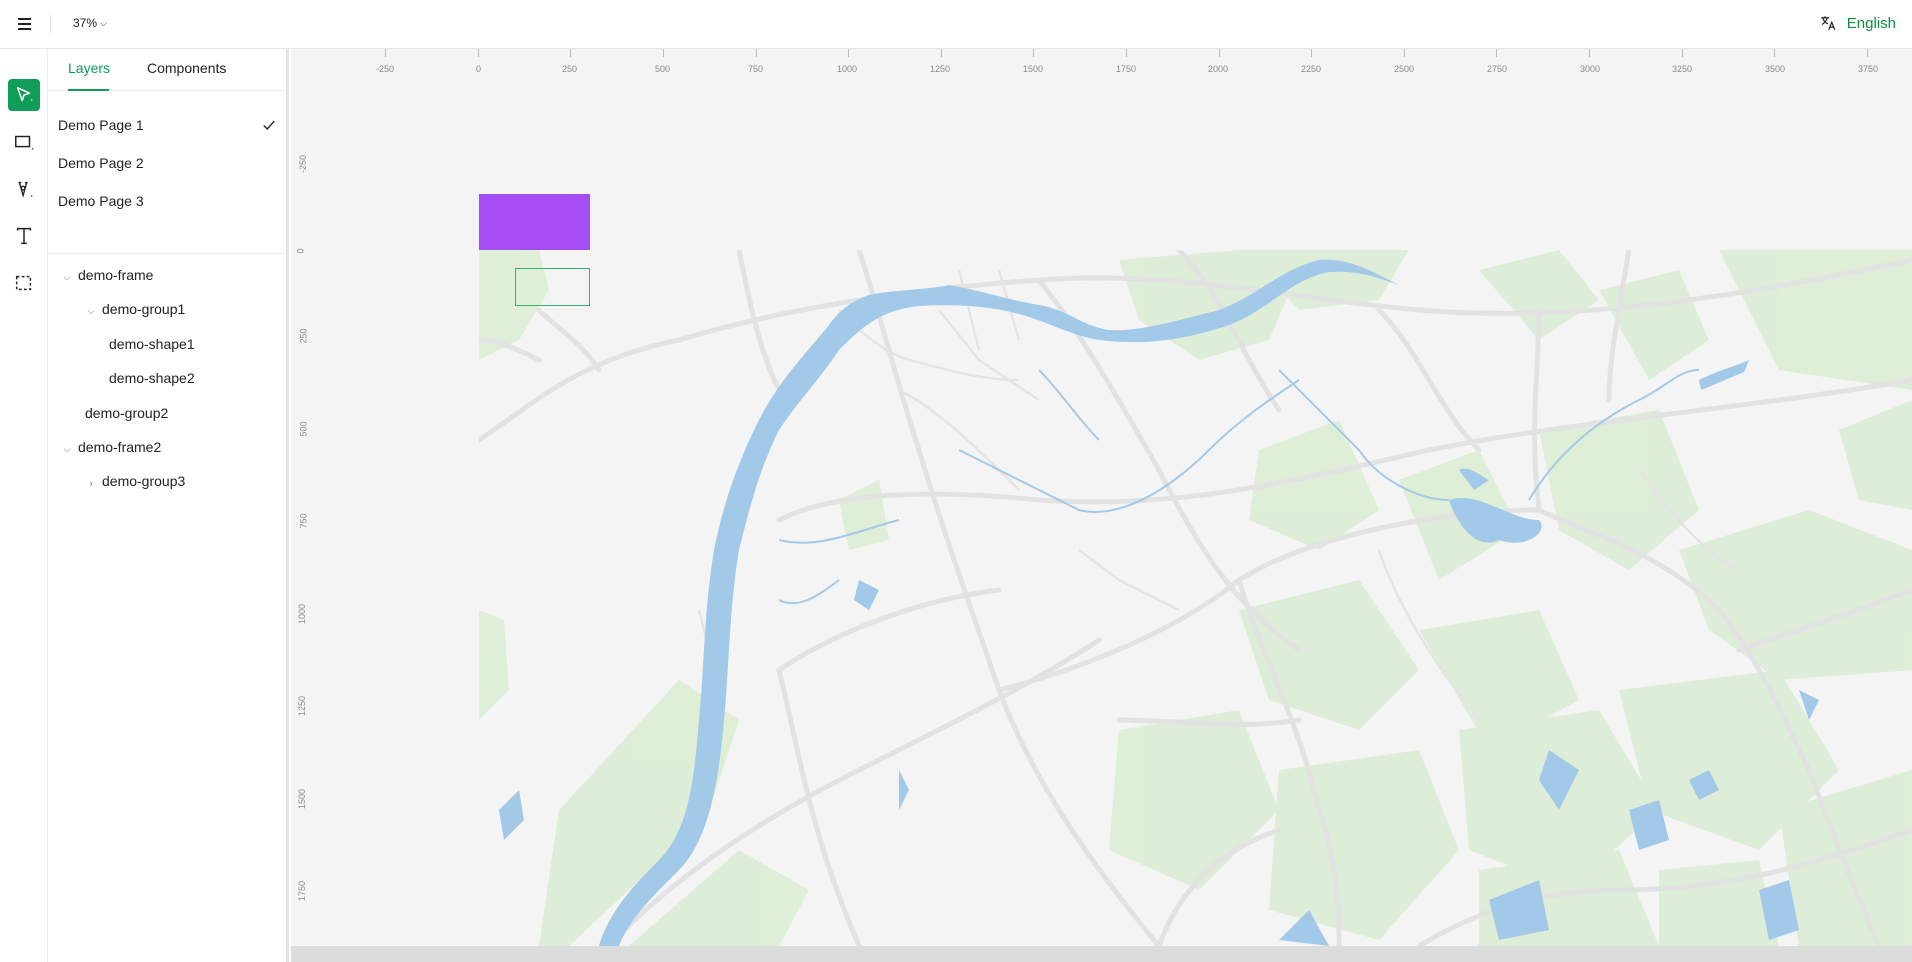 This screenshot has width=1912, height=962. I want to click on layer-label: demo-frame, so click(116, 275).